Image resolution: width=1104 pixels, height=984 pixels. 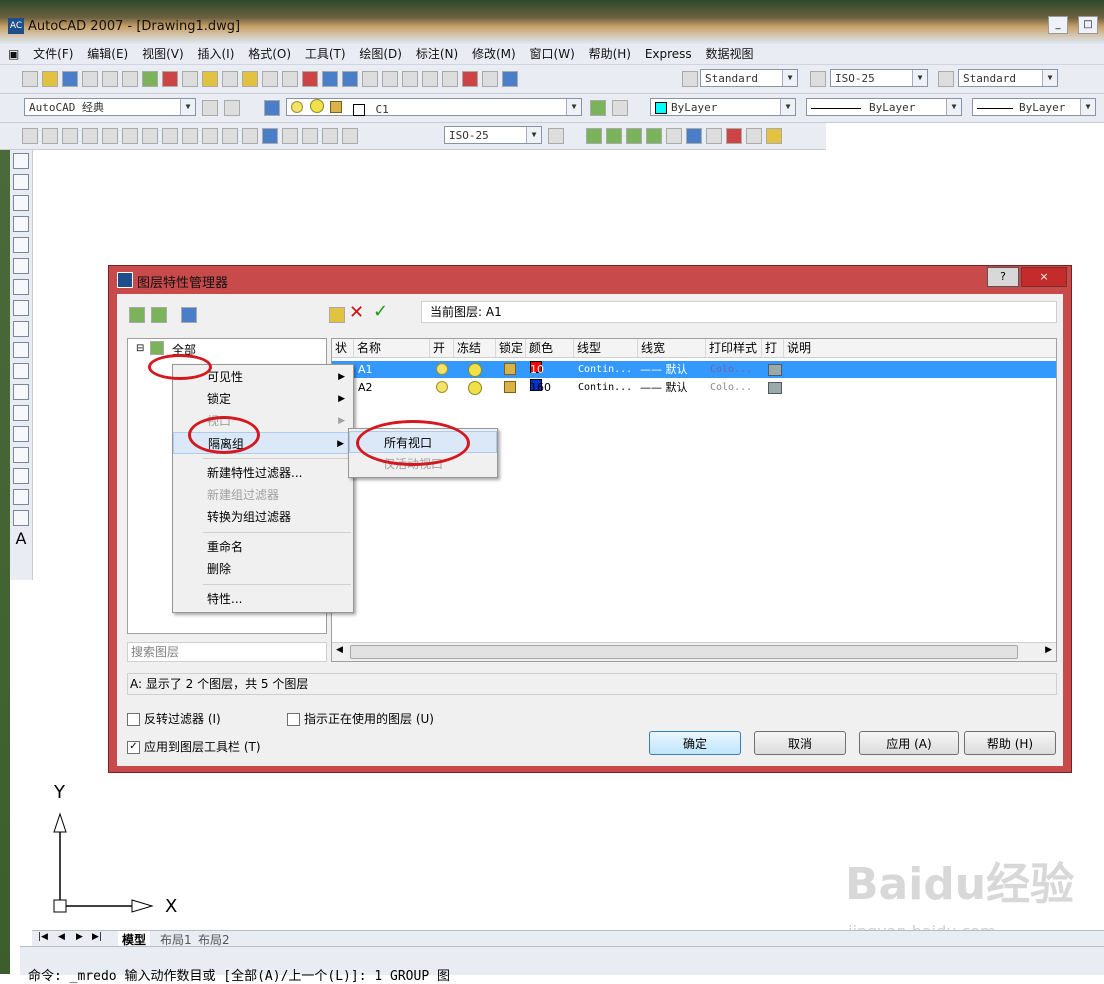 What do you see at coordinates (21, 371) in the screenshot?
I see `ellipse-arc-icon` at bounding box center [21, 371].